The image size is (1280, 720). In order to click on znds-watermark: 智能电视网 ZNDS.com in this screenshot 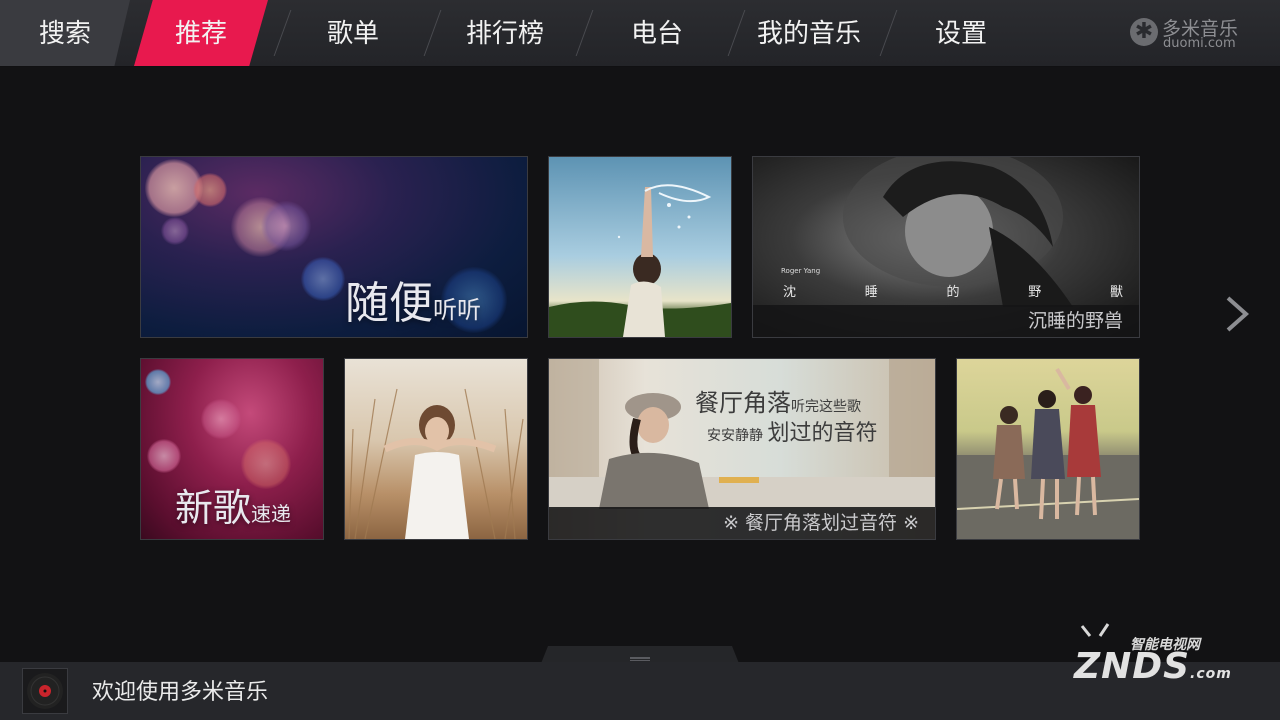, I will do `click(1153, 655)`.